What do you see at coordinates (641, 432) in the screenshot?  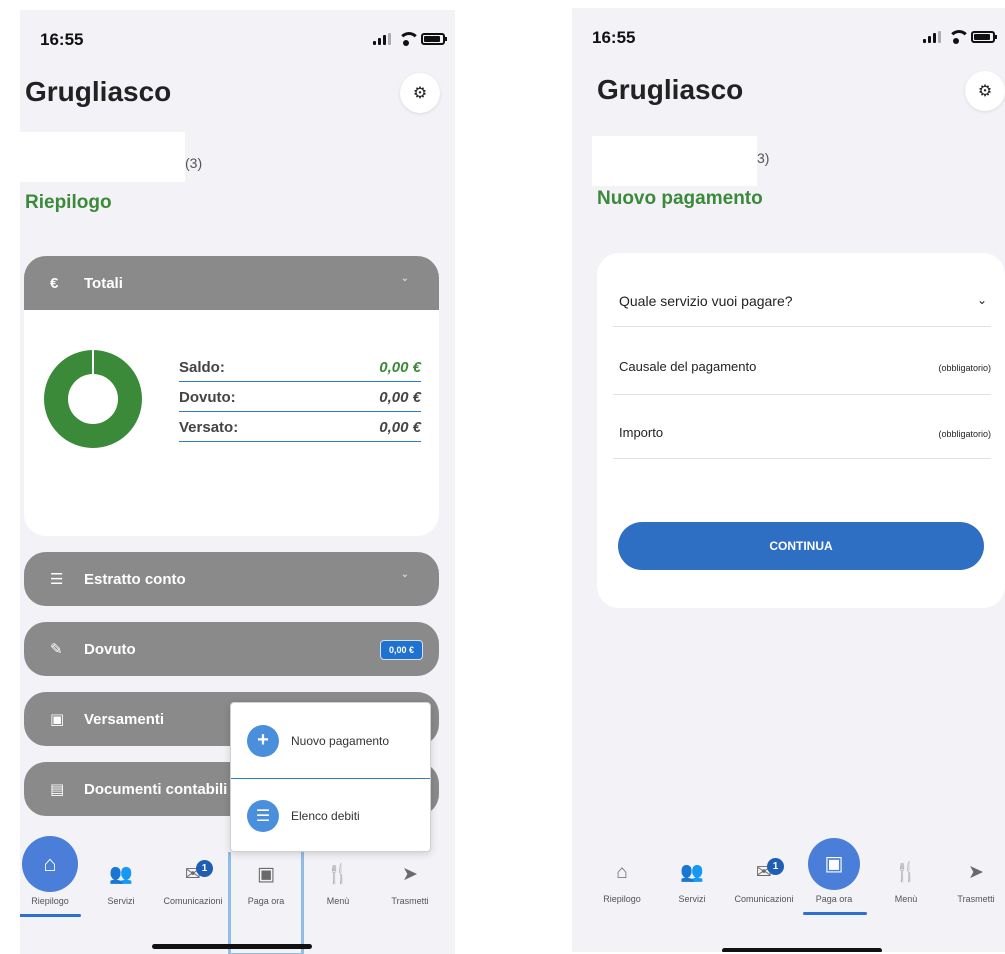 I see `importo-label: Importo` at bounding box center [641, 432].